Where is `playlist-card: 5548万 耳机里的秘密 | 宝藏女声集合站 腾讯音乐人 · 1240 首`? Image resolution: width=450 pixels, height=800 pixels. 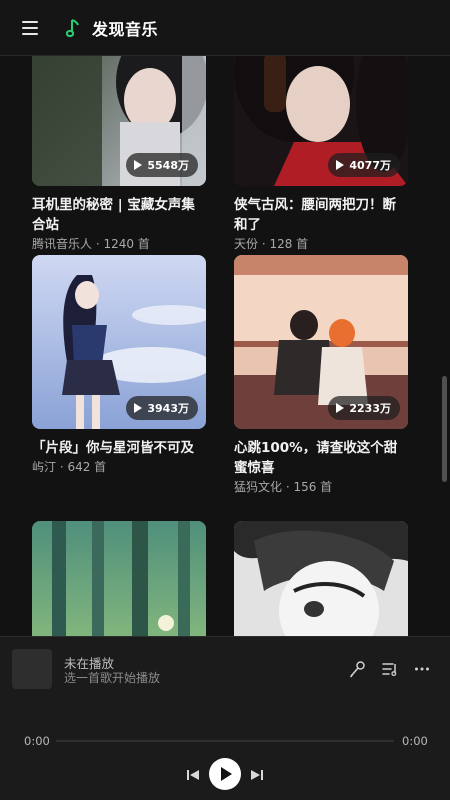 playlist-card: 5548万 耳机里的秘密 | 宝藏女声集合站 腾讯音乐人 · 1240 首 is located at coordinates (119, 154).